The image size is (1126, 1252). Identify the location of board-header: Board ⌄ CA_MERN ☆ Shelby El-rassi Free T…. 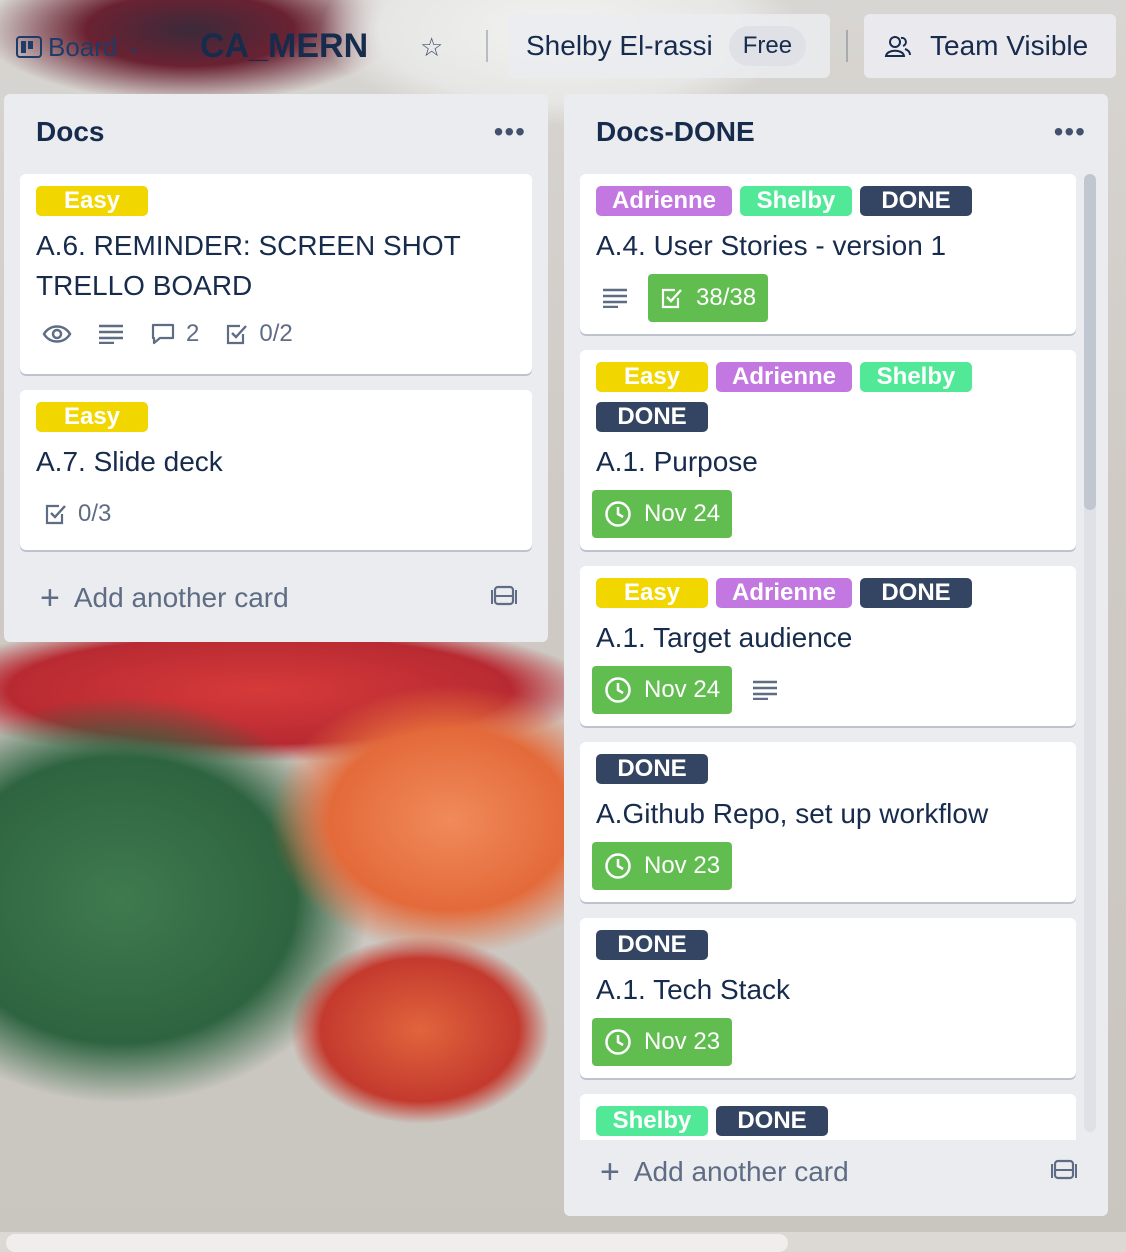
(563, 45).